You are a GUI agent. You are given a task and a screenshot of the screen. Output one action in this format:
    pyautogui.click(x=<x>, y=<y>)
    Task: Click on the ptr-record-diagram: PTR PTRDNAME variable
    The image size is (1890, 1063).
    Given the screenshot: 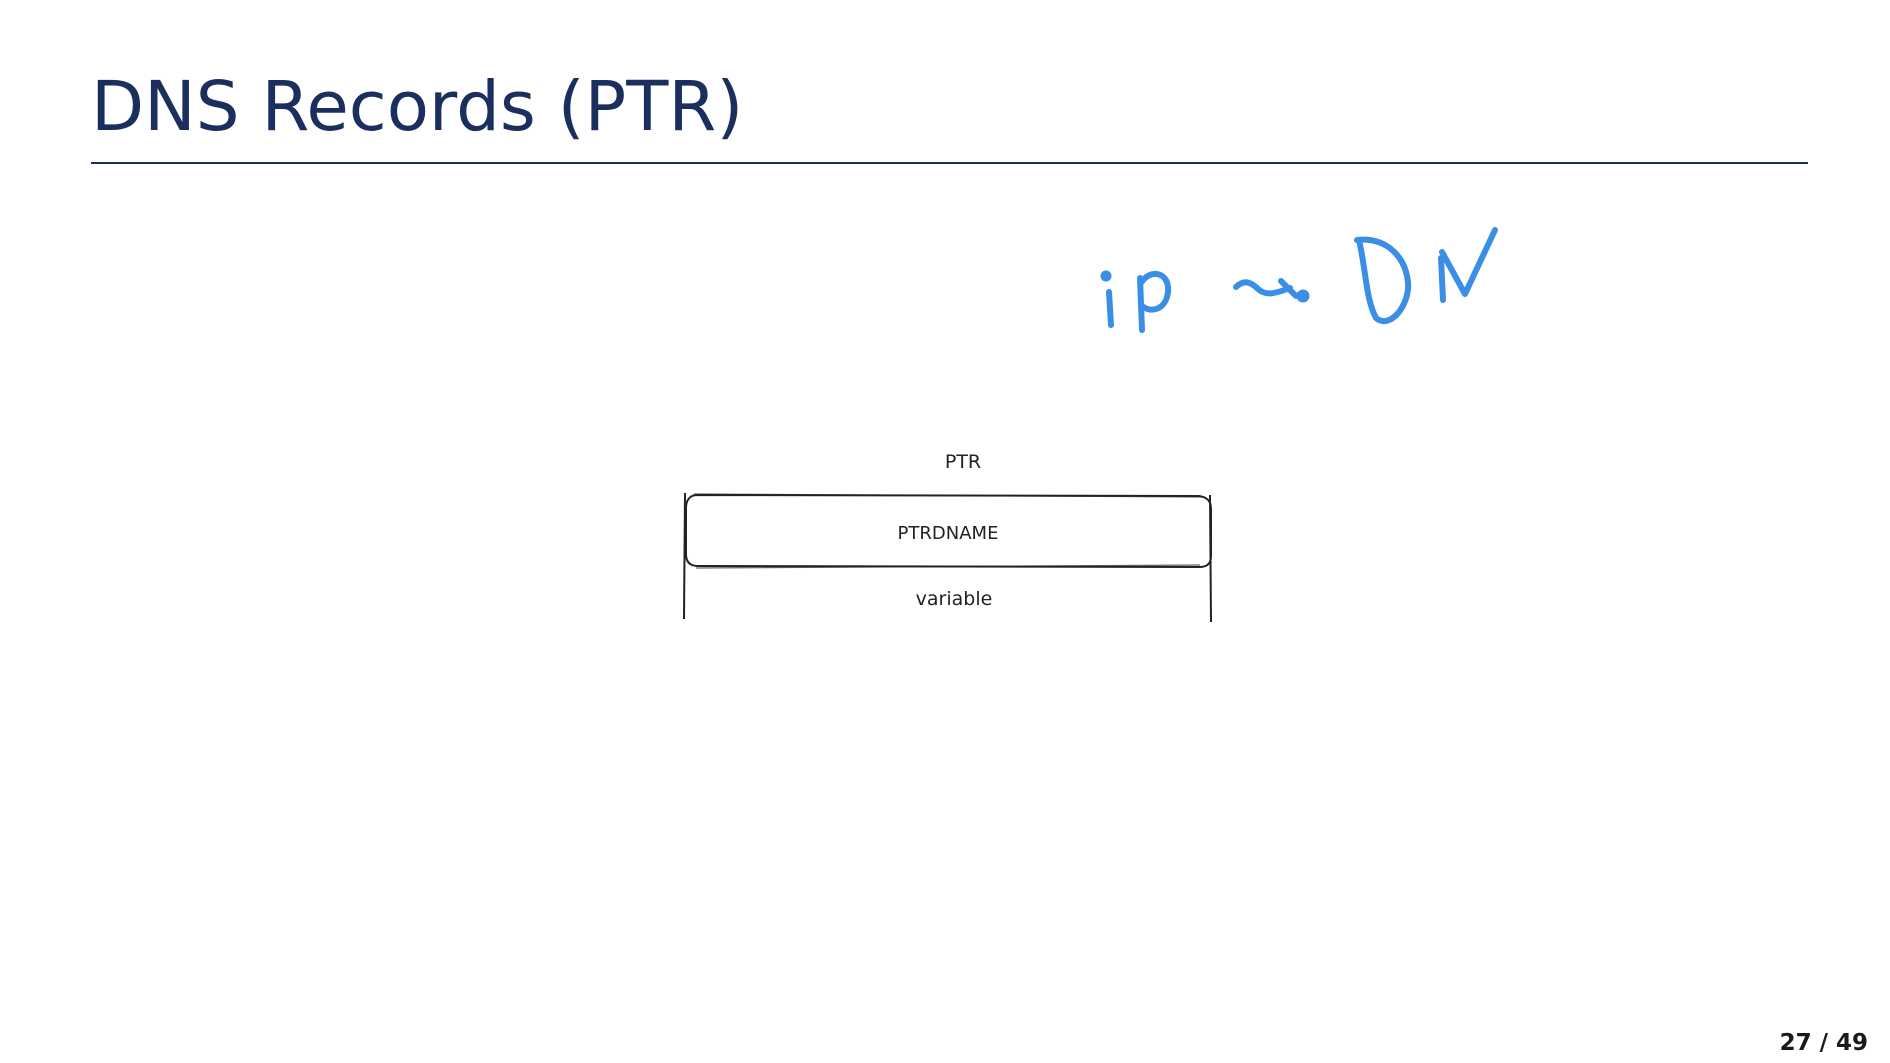 What is the action you would take?
    pyautogui.click(x=947, y=537)
    